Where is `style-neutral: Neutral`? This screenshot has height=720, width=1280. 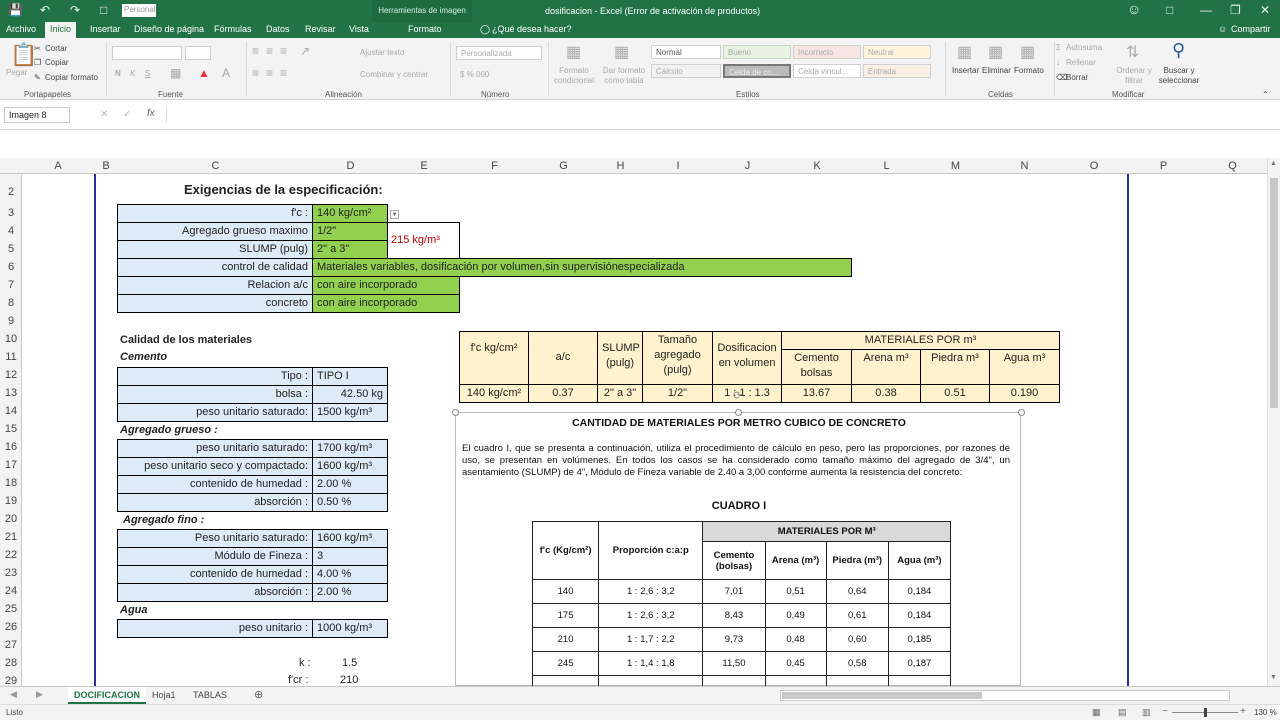
style-neutral: Neutral is located at coordinates (897, 52).